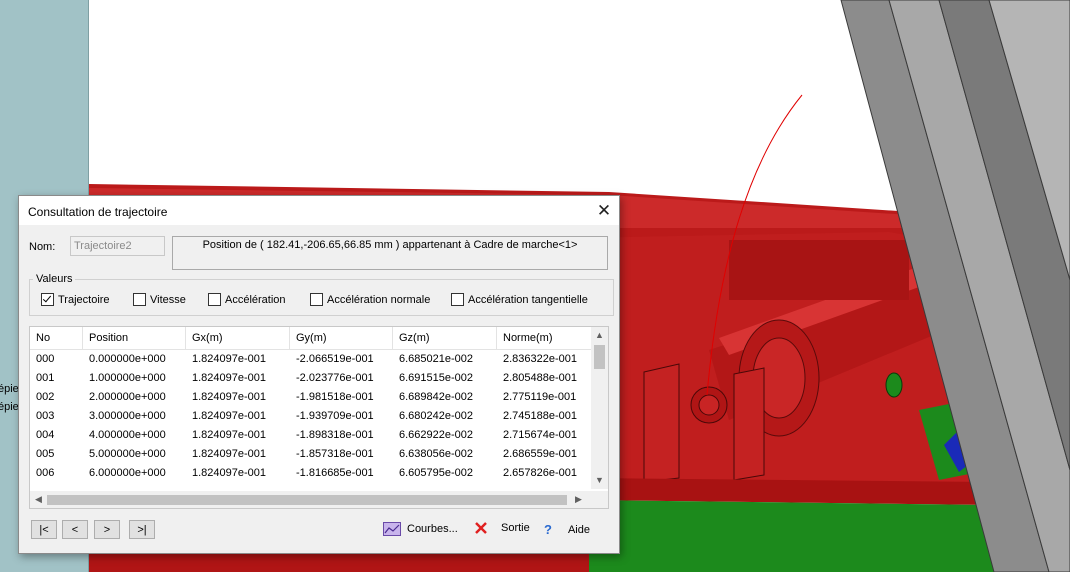  I want to click on table-cell: -1.898318e-001, so click(335, 435).